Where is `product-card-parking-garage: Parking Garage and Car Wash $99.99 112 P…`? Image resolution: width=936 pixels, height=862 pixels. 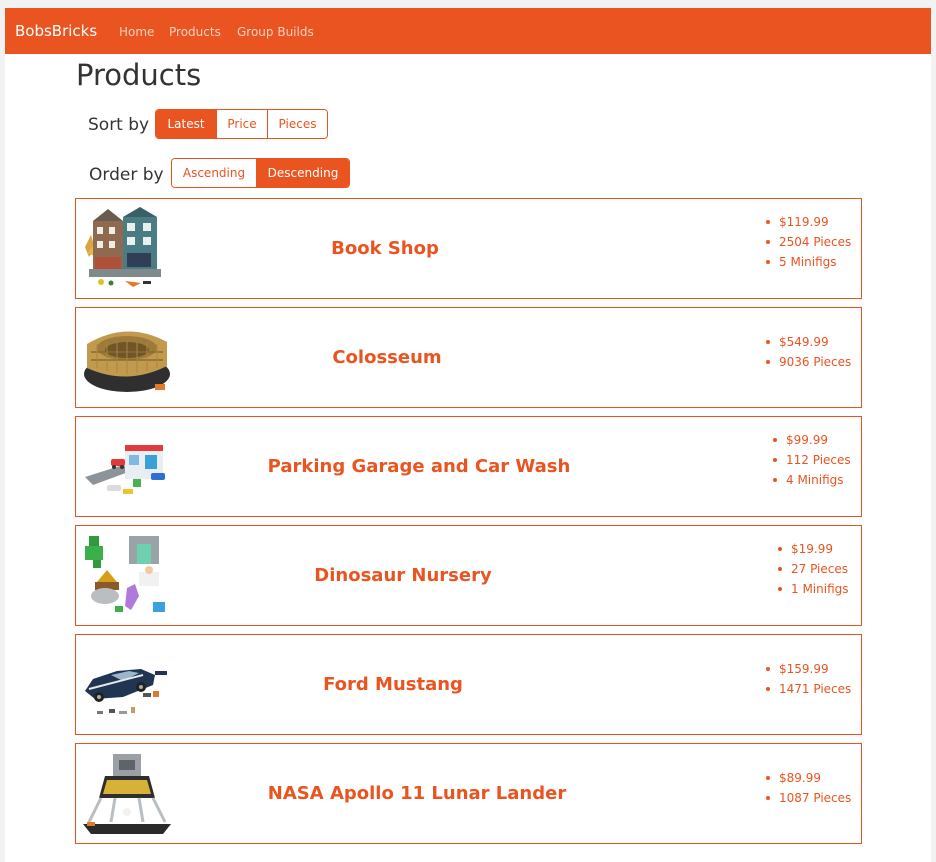 product-card-parking-garage: Parking Garage and Car Wash $99.99 112 P… is located at coordinates (468, 466).